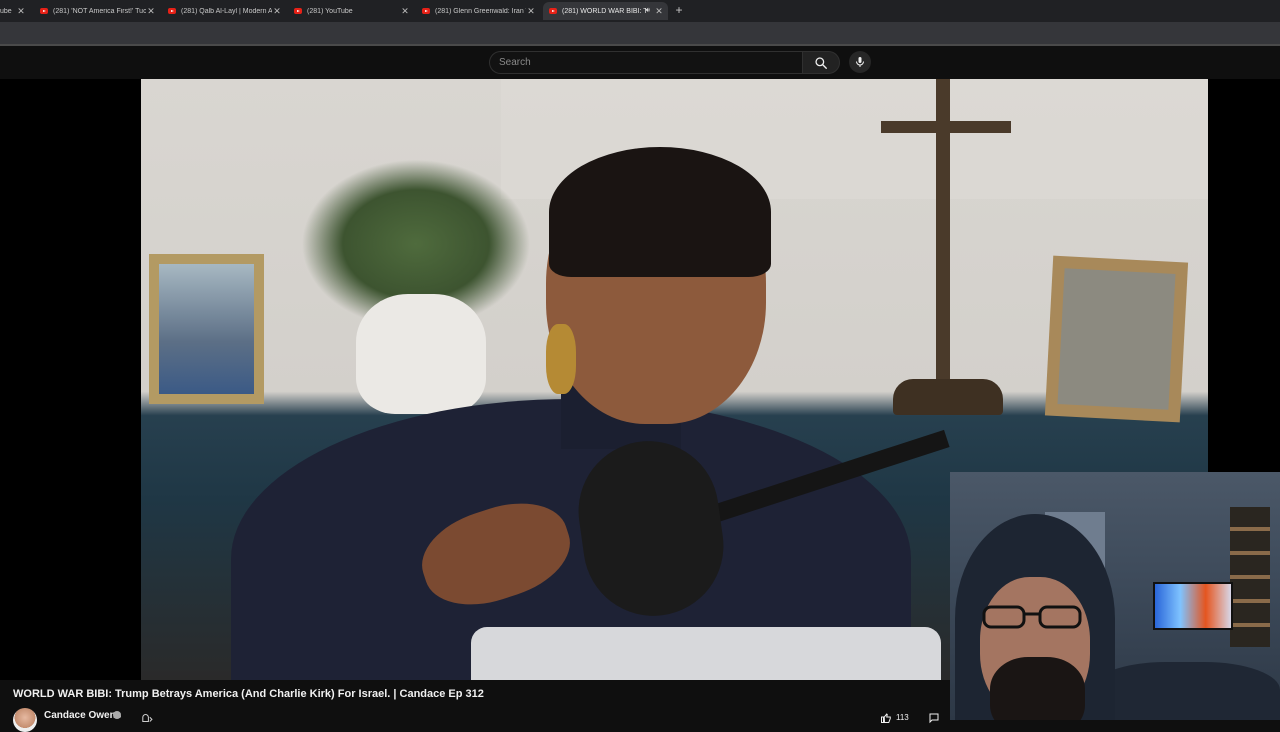 This screenshot has width=1280, height=732. What do you see at coordinates (82, 715) in the screenshot?
I see `channel-name: Candace Owens` at bounding box center [82, 715].